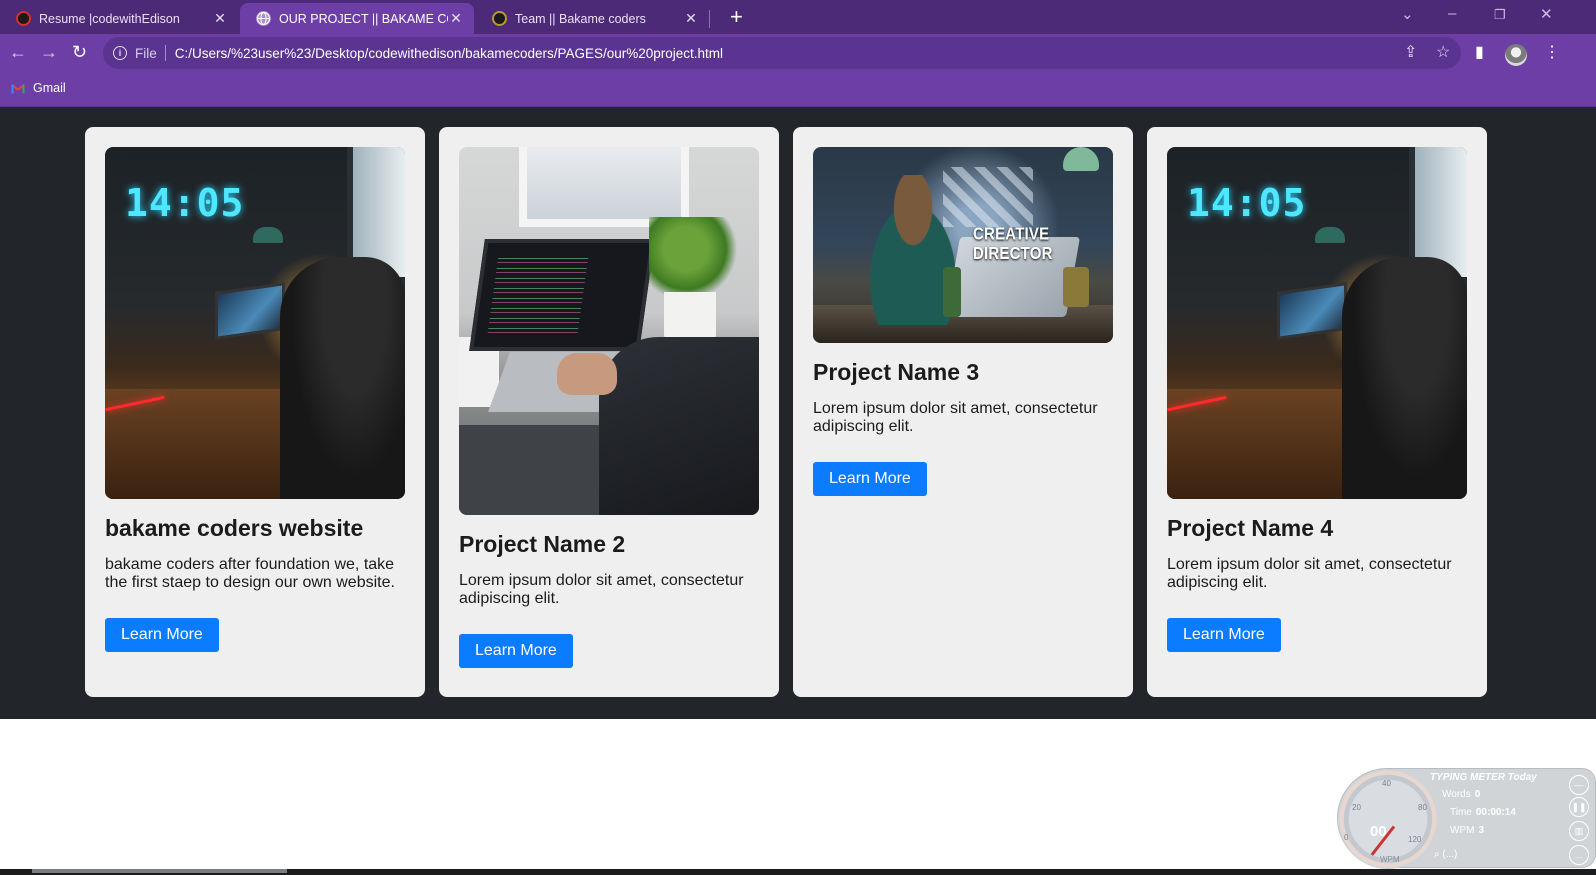 Image resolution: width=1596 pixels, height=875 pixels. I want to click on new-tab-button: +, so click(736, 17).